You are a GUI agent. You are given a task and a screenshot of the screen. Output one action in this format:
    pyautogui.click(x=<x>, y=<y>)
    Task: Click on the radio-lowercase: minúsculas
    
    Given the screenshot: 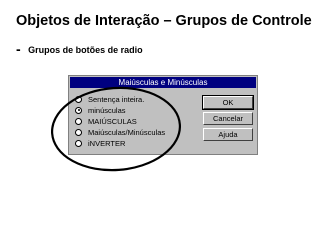 What is the action you would take?
    pyautogui.click(x=100, y=110)
    